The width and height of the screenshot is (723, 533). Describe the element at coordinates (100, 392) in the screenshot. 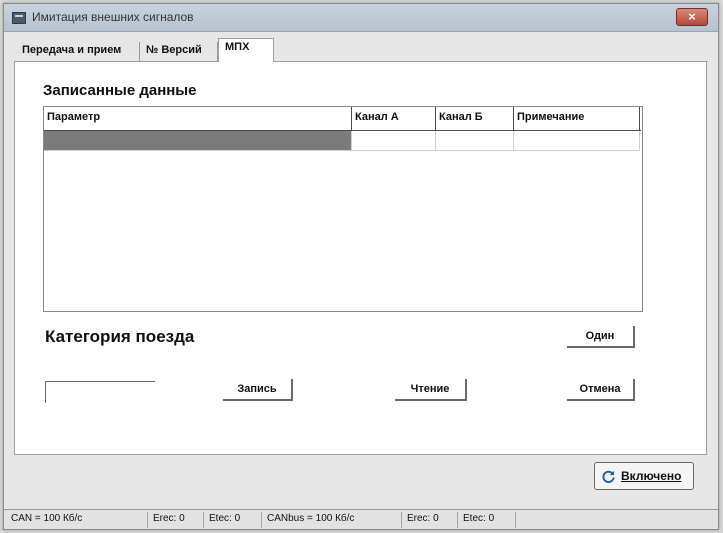

I see `train-category-input` at that location.